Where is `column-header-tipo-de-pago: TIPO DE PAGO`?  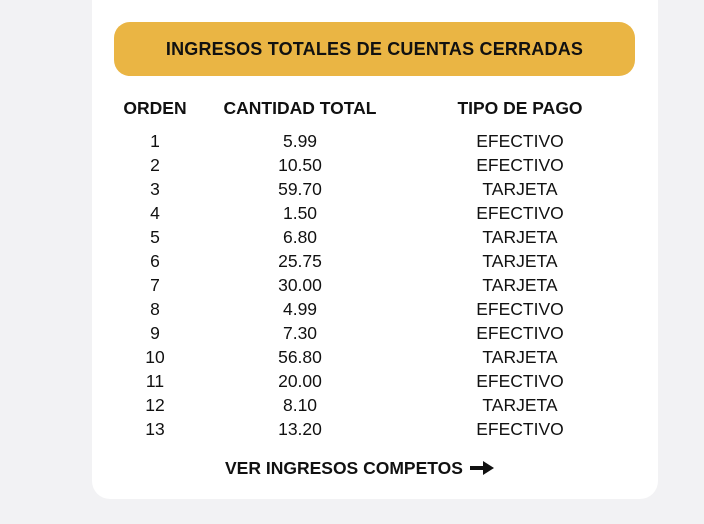 column-header-tipo-de-pago: TIPO DE PAGO is located at coordinates (520, 108).